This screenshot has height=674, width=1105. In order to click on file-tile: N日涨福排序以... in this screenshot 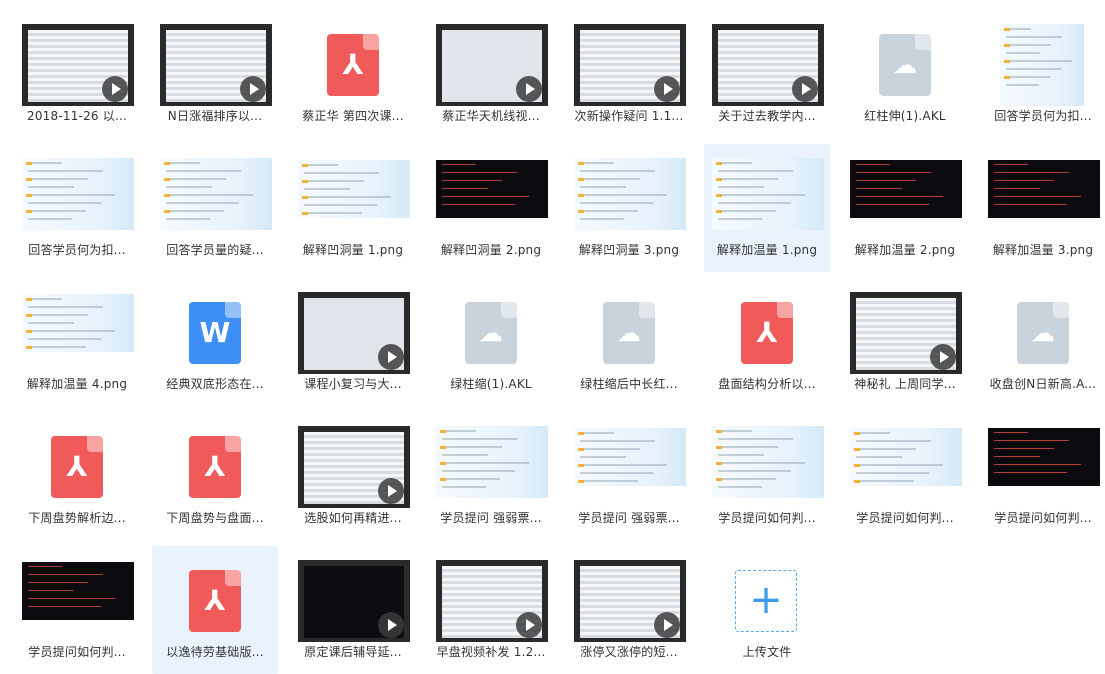, I will do `click(215, 74)`.